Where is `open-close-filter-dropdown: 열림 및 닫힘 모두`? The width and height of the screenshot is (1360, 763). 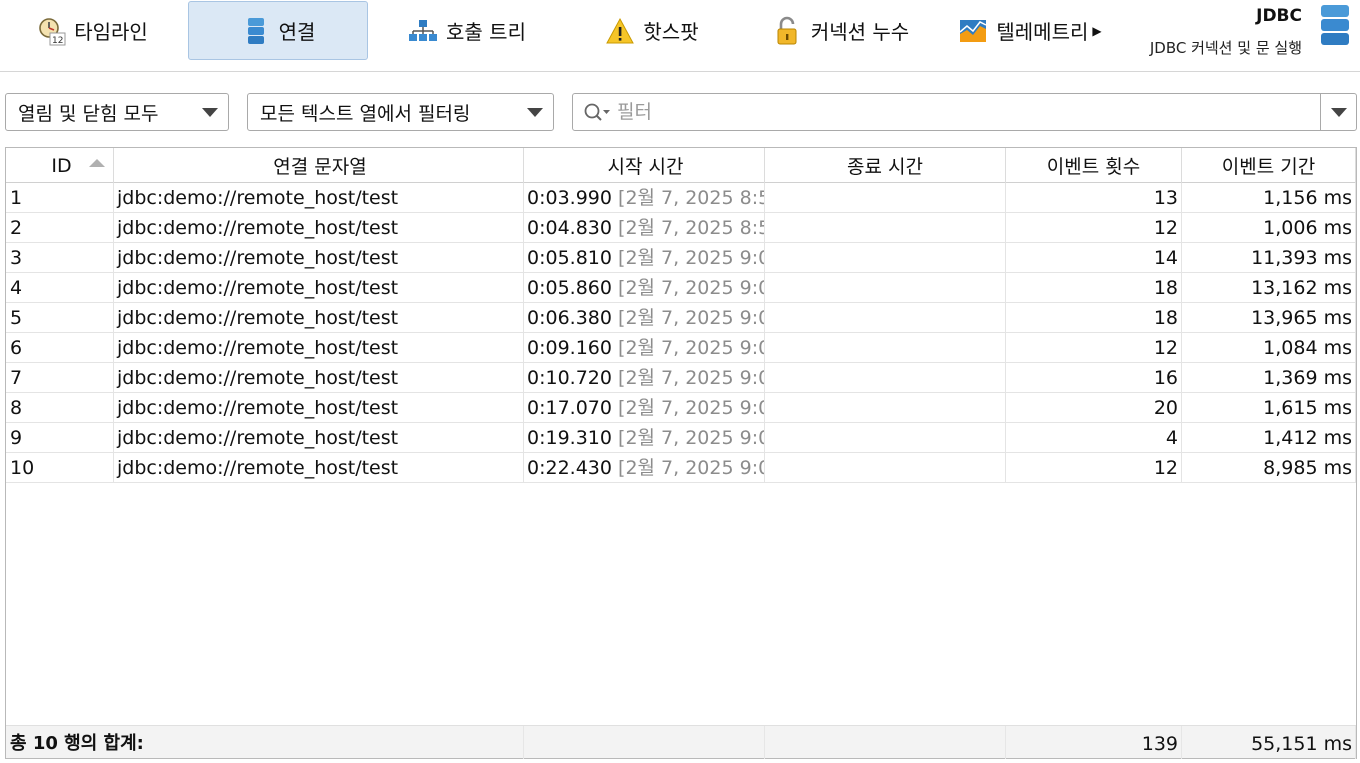
open-close-filter-dropdown: 열림 및 닫힘 모두 is located at coordinates (117, 112).